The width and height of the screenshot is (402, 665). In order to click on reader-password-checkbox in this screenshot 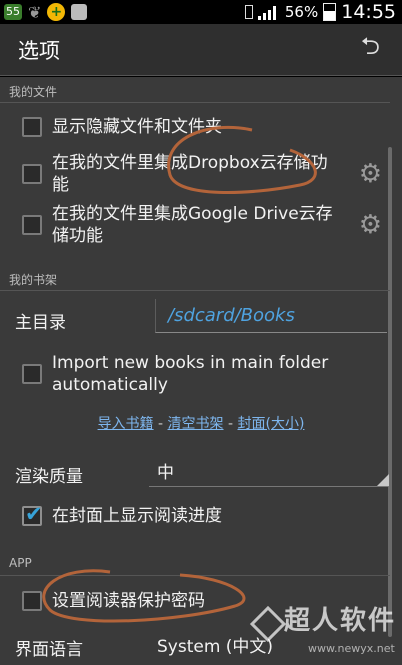, I will do `click(32, 601)`.